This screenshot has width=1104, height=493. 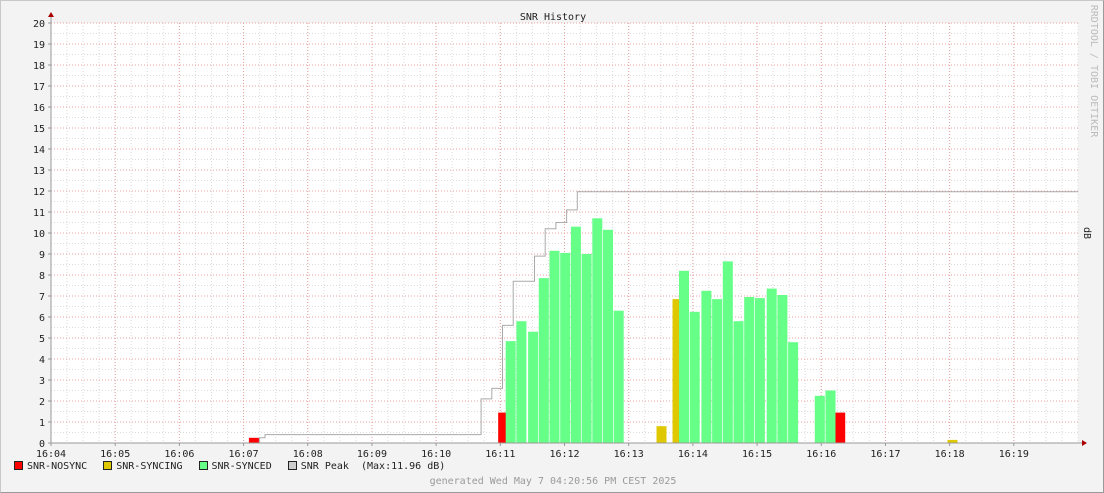 I want to click on x-tick-label: 16:09, so click(x=372, y=454).